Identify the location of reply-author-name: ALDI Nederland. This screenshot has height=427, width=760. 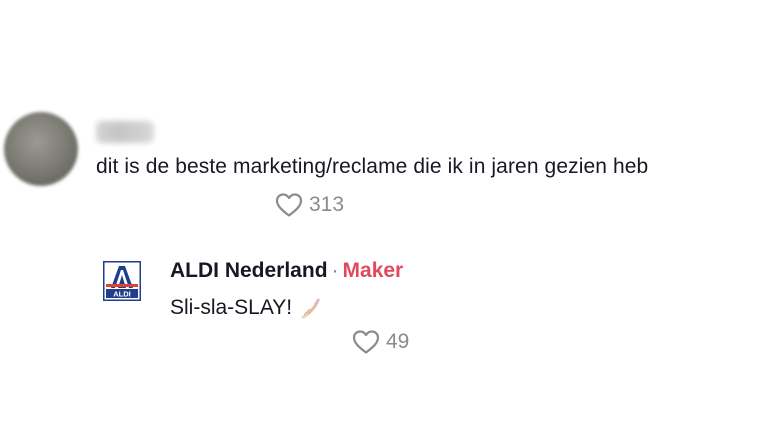
(249, 270).